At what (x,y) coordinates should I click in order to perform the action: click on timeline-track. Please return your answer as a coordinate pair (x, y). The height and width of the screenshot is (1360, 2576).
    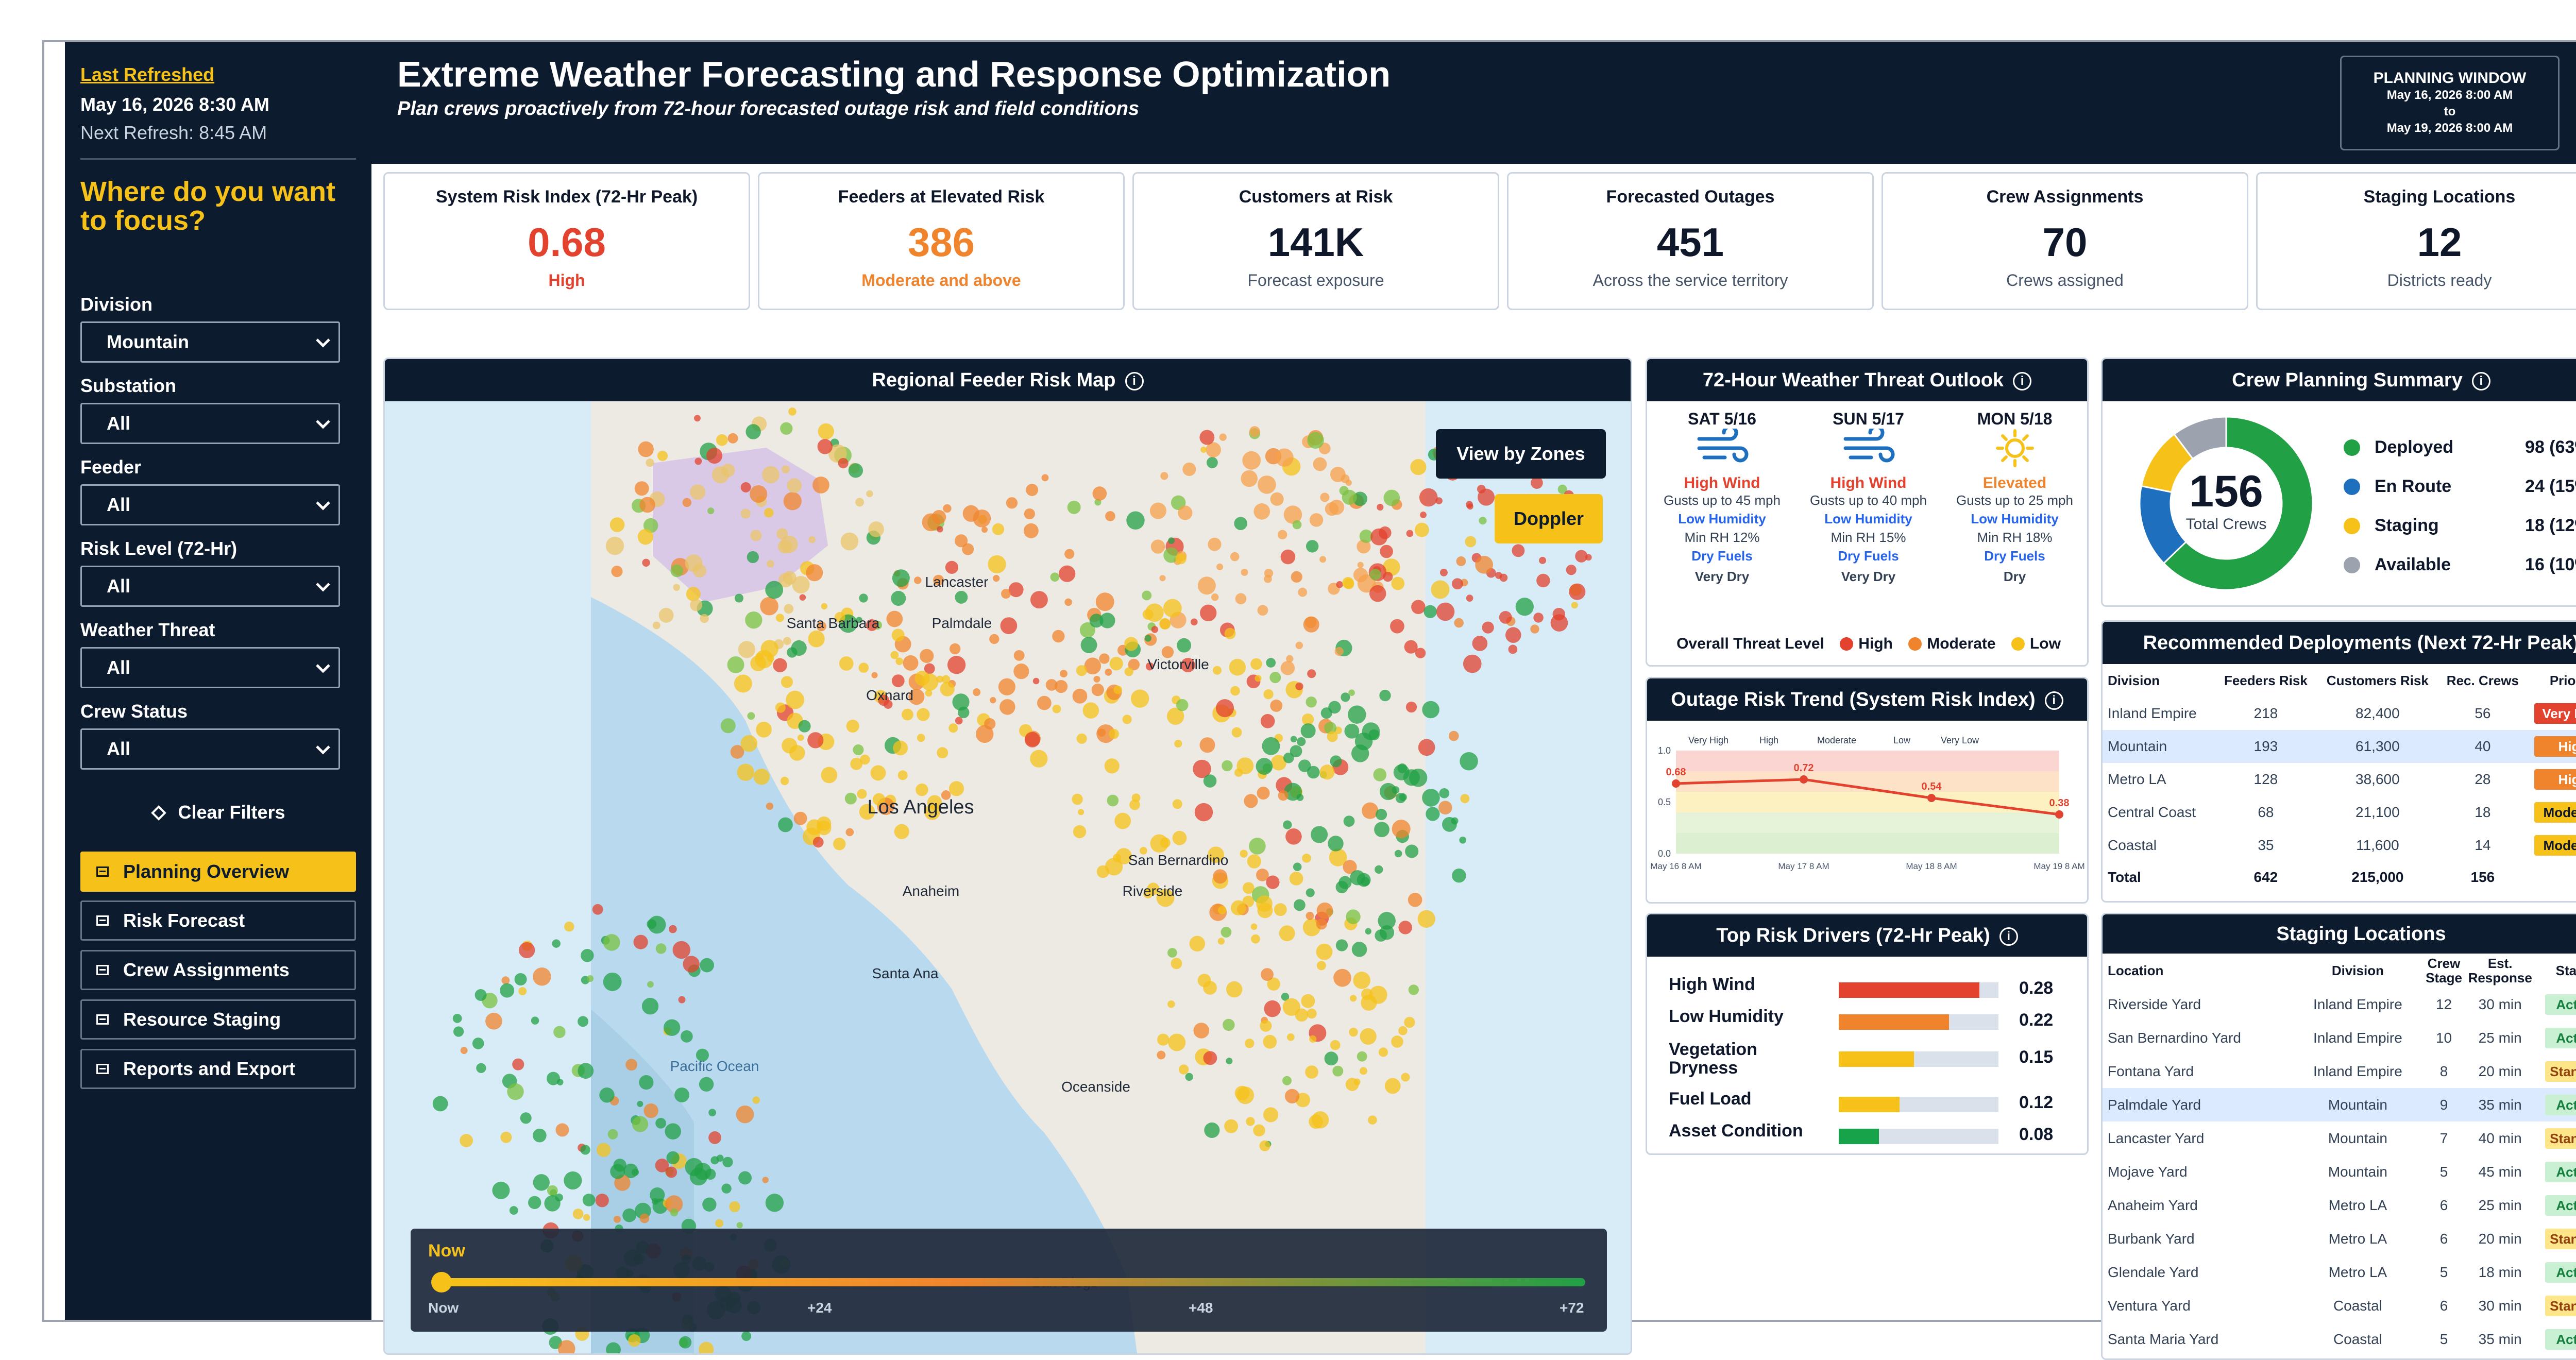
    Looking at the image, I should click on (1013, 1282).